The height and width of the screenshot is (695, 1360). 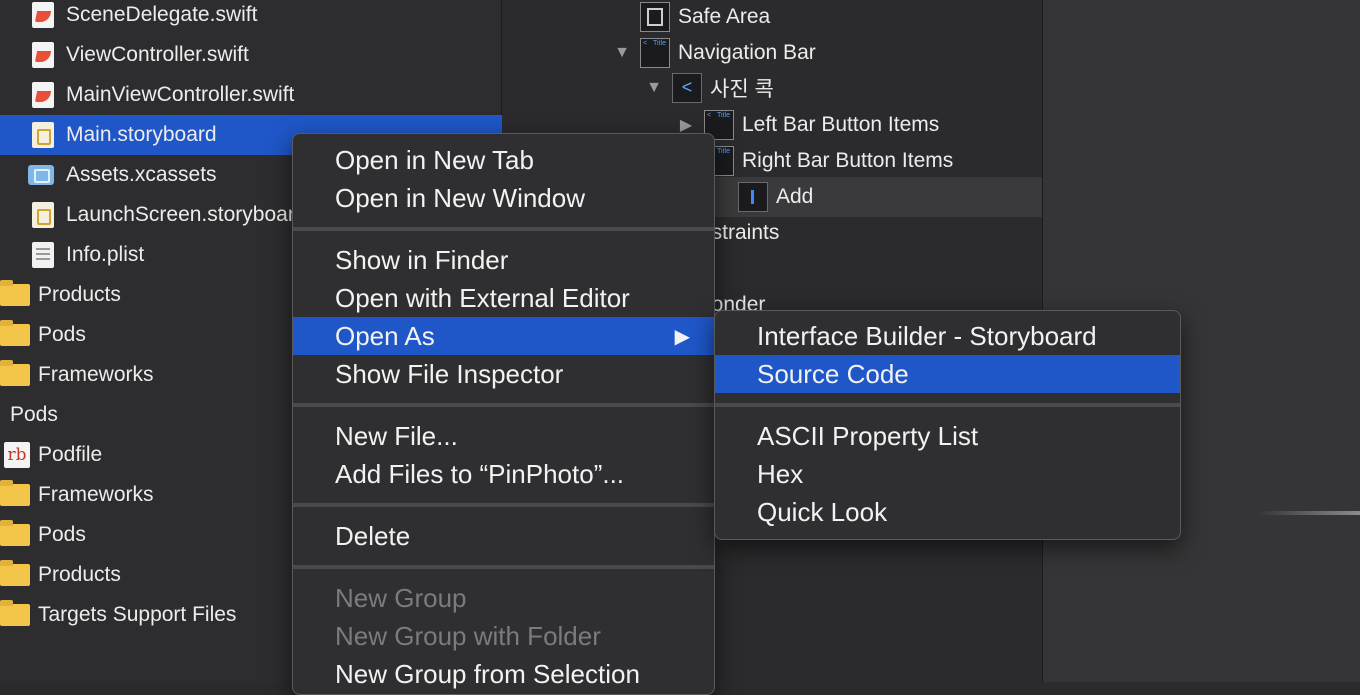 I want to click on outline-label: 사진 콕, so click(x=742, y=89).